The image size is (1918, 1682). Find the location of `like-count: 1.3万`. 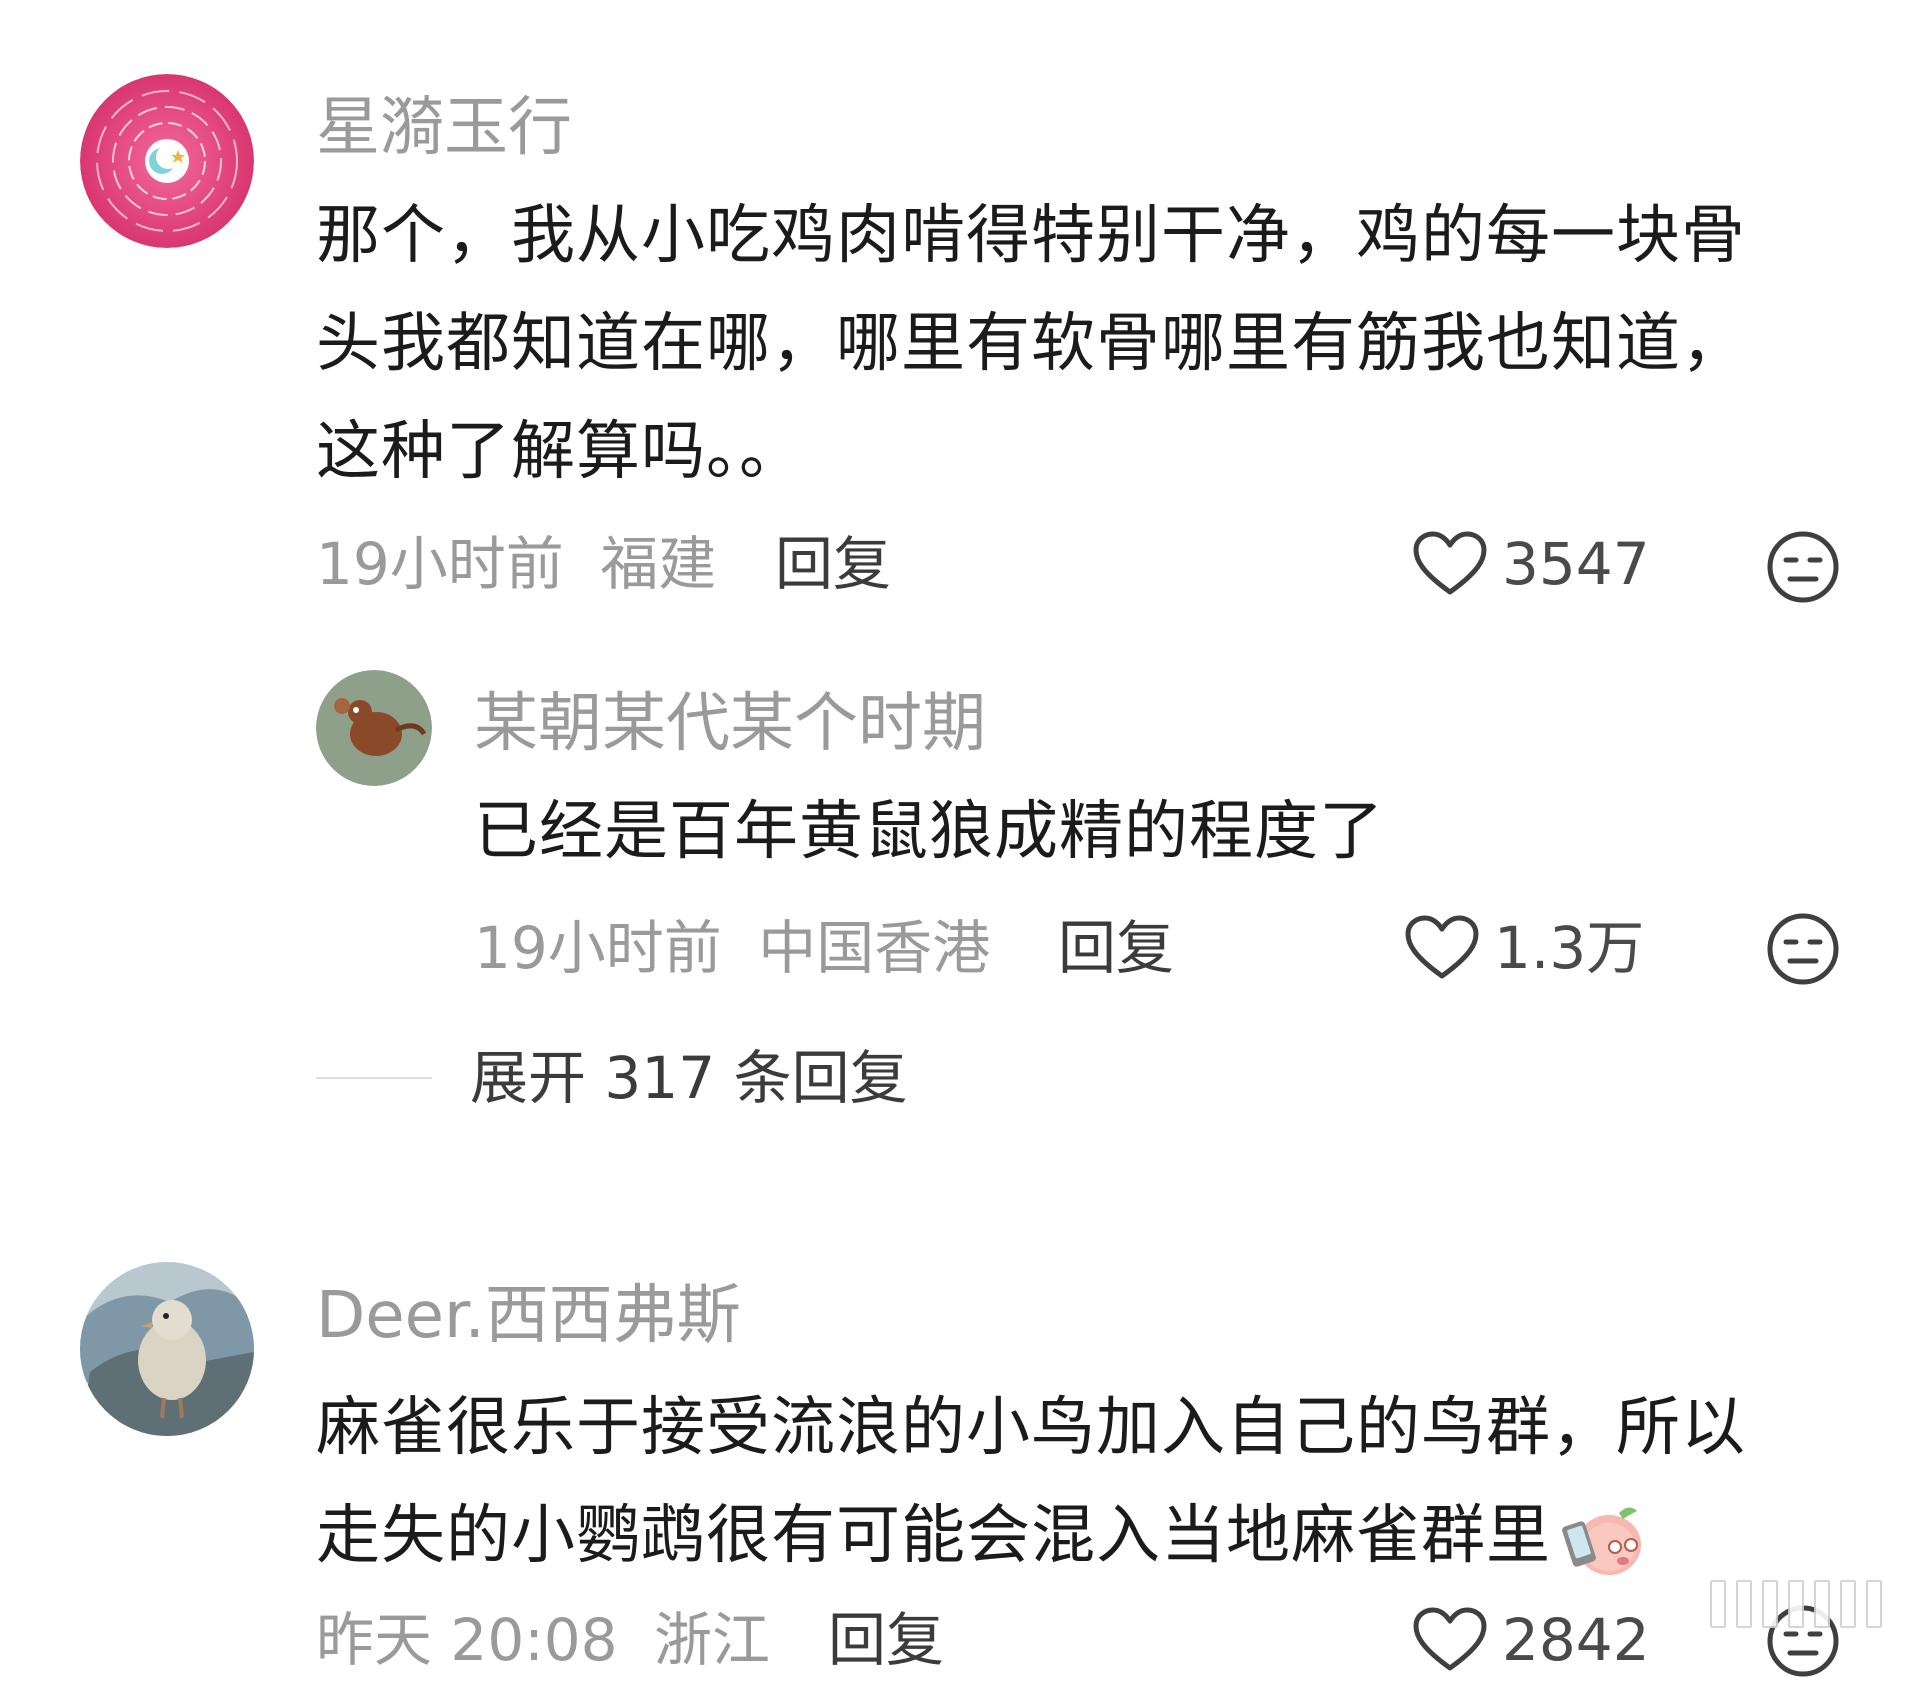

like-count: 1.3万 is located at coordinates (1569, 948).